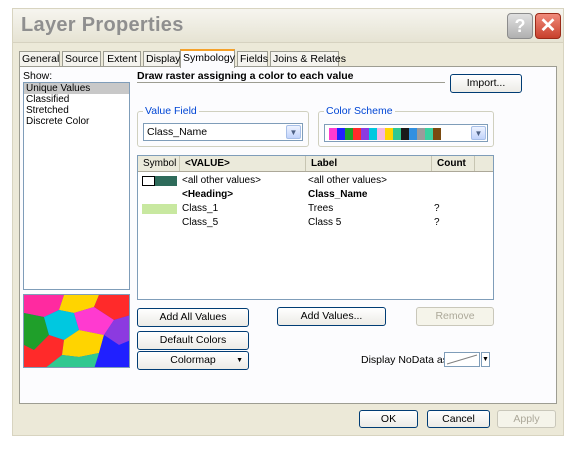 The width and height of the screenshot is (579, 449). I want to click on row-label: <all other values>, so click(347, 180).